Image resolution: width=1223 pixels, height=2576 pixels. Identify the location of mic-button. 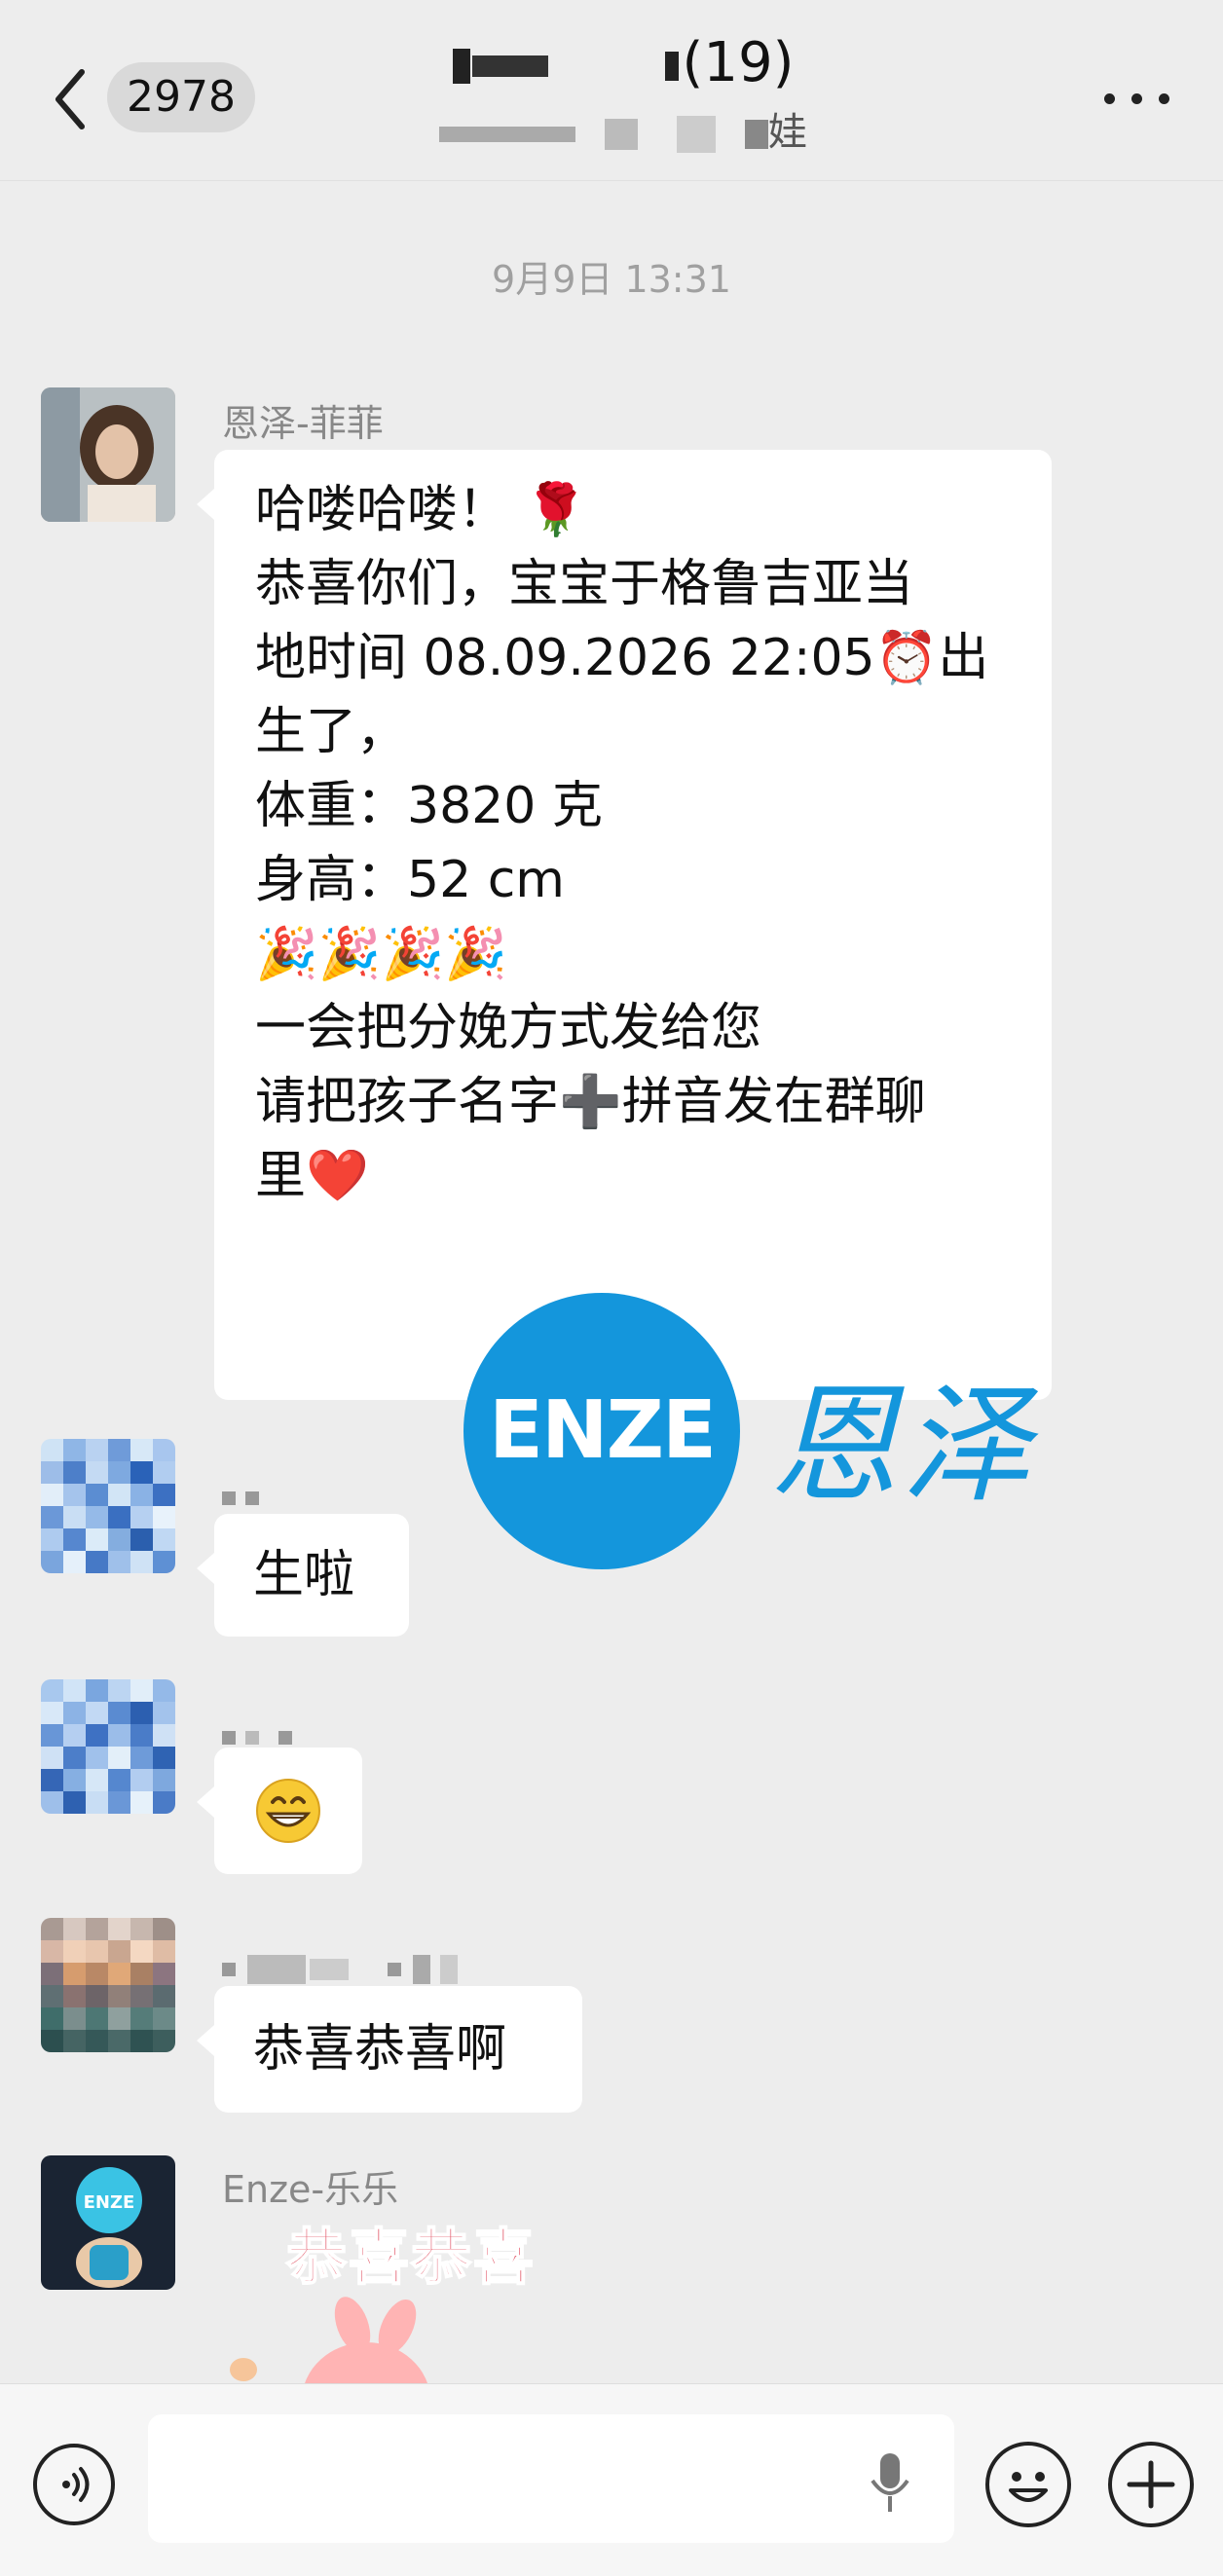
(890, 2483).